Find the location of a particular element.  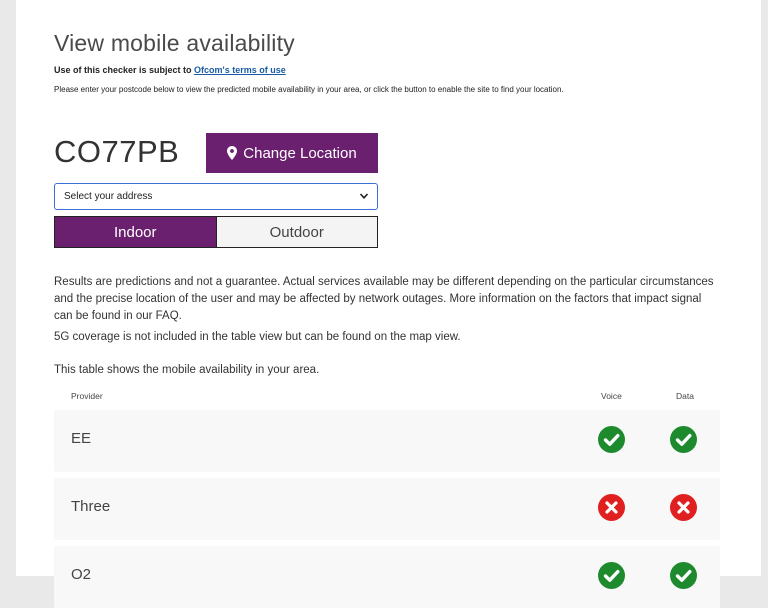

terms-link: Ofcom's terms of use is located at coordinates (240, 70).